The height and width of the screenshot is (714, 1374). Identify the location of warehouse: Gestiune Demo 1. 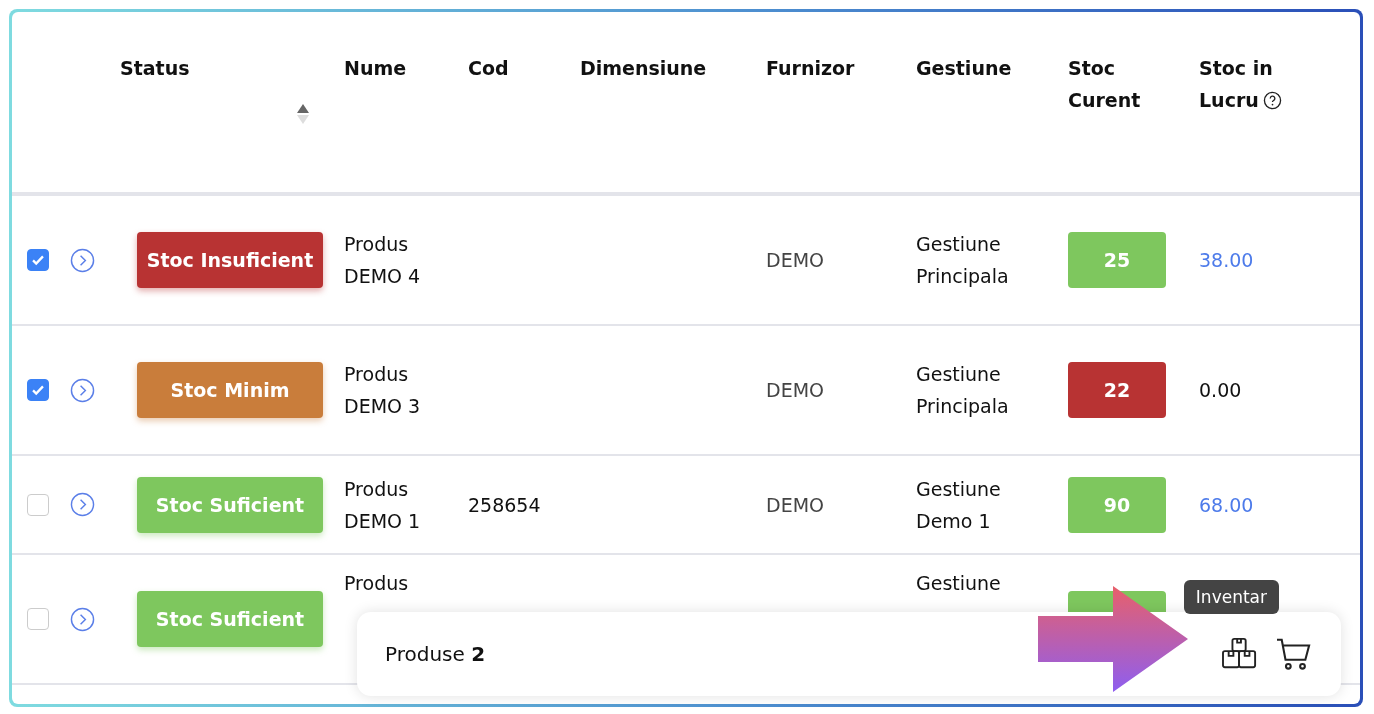
(959, 505).